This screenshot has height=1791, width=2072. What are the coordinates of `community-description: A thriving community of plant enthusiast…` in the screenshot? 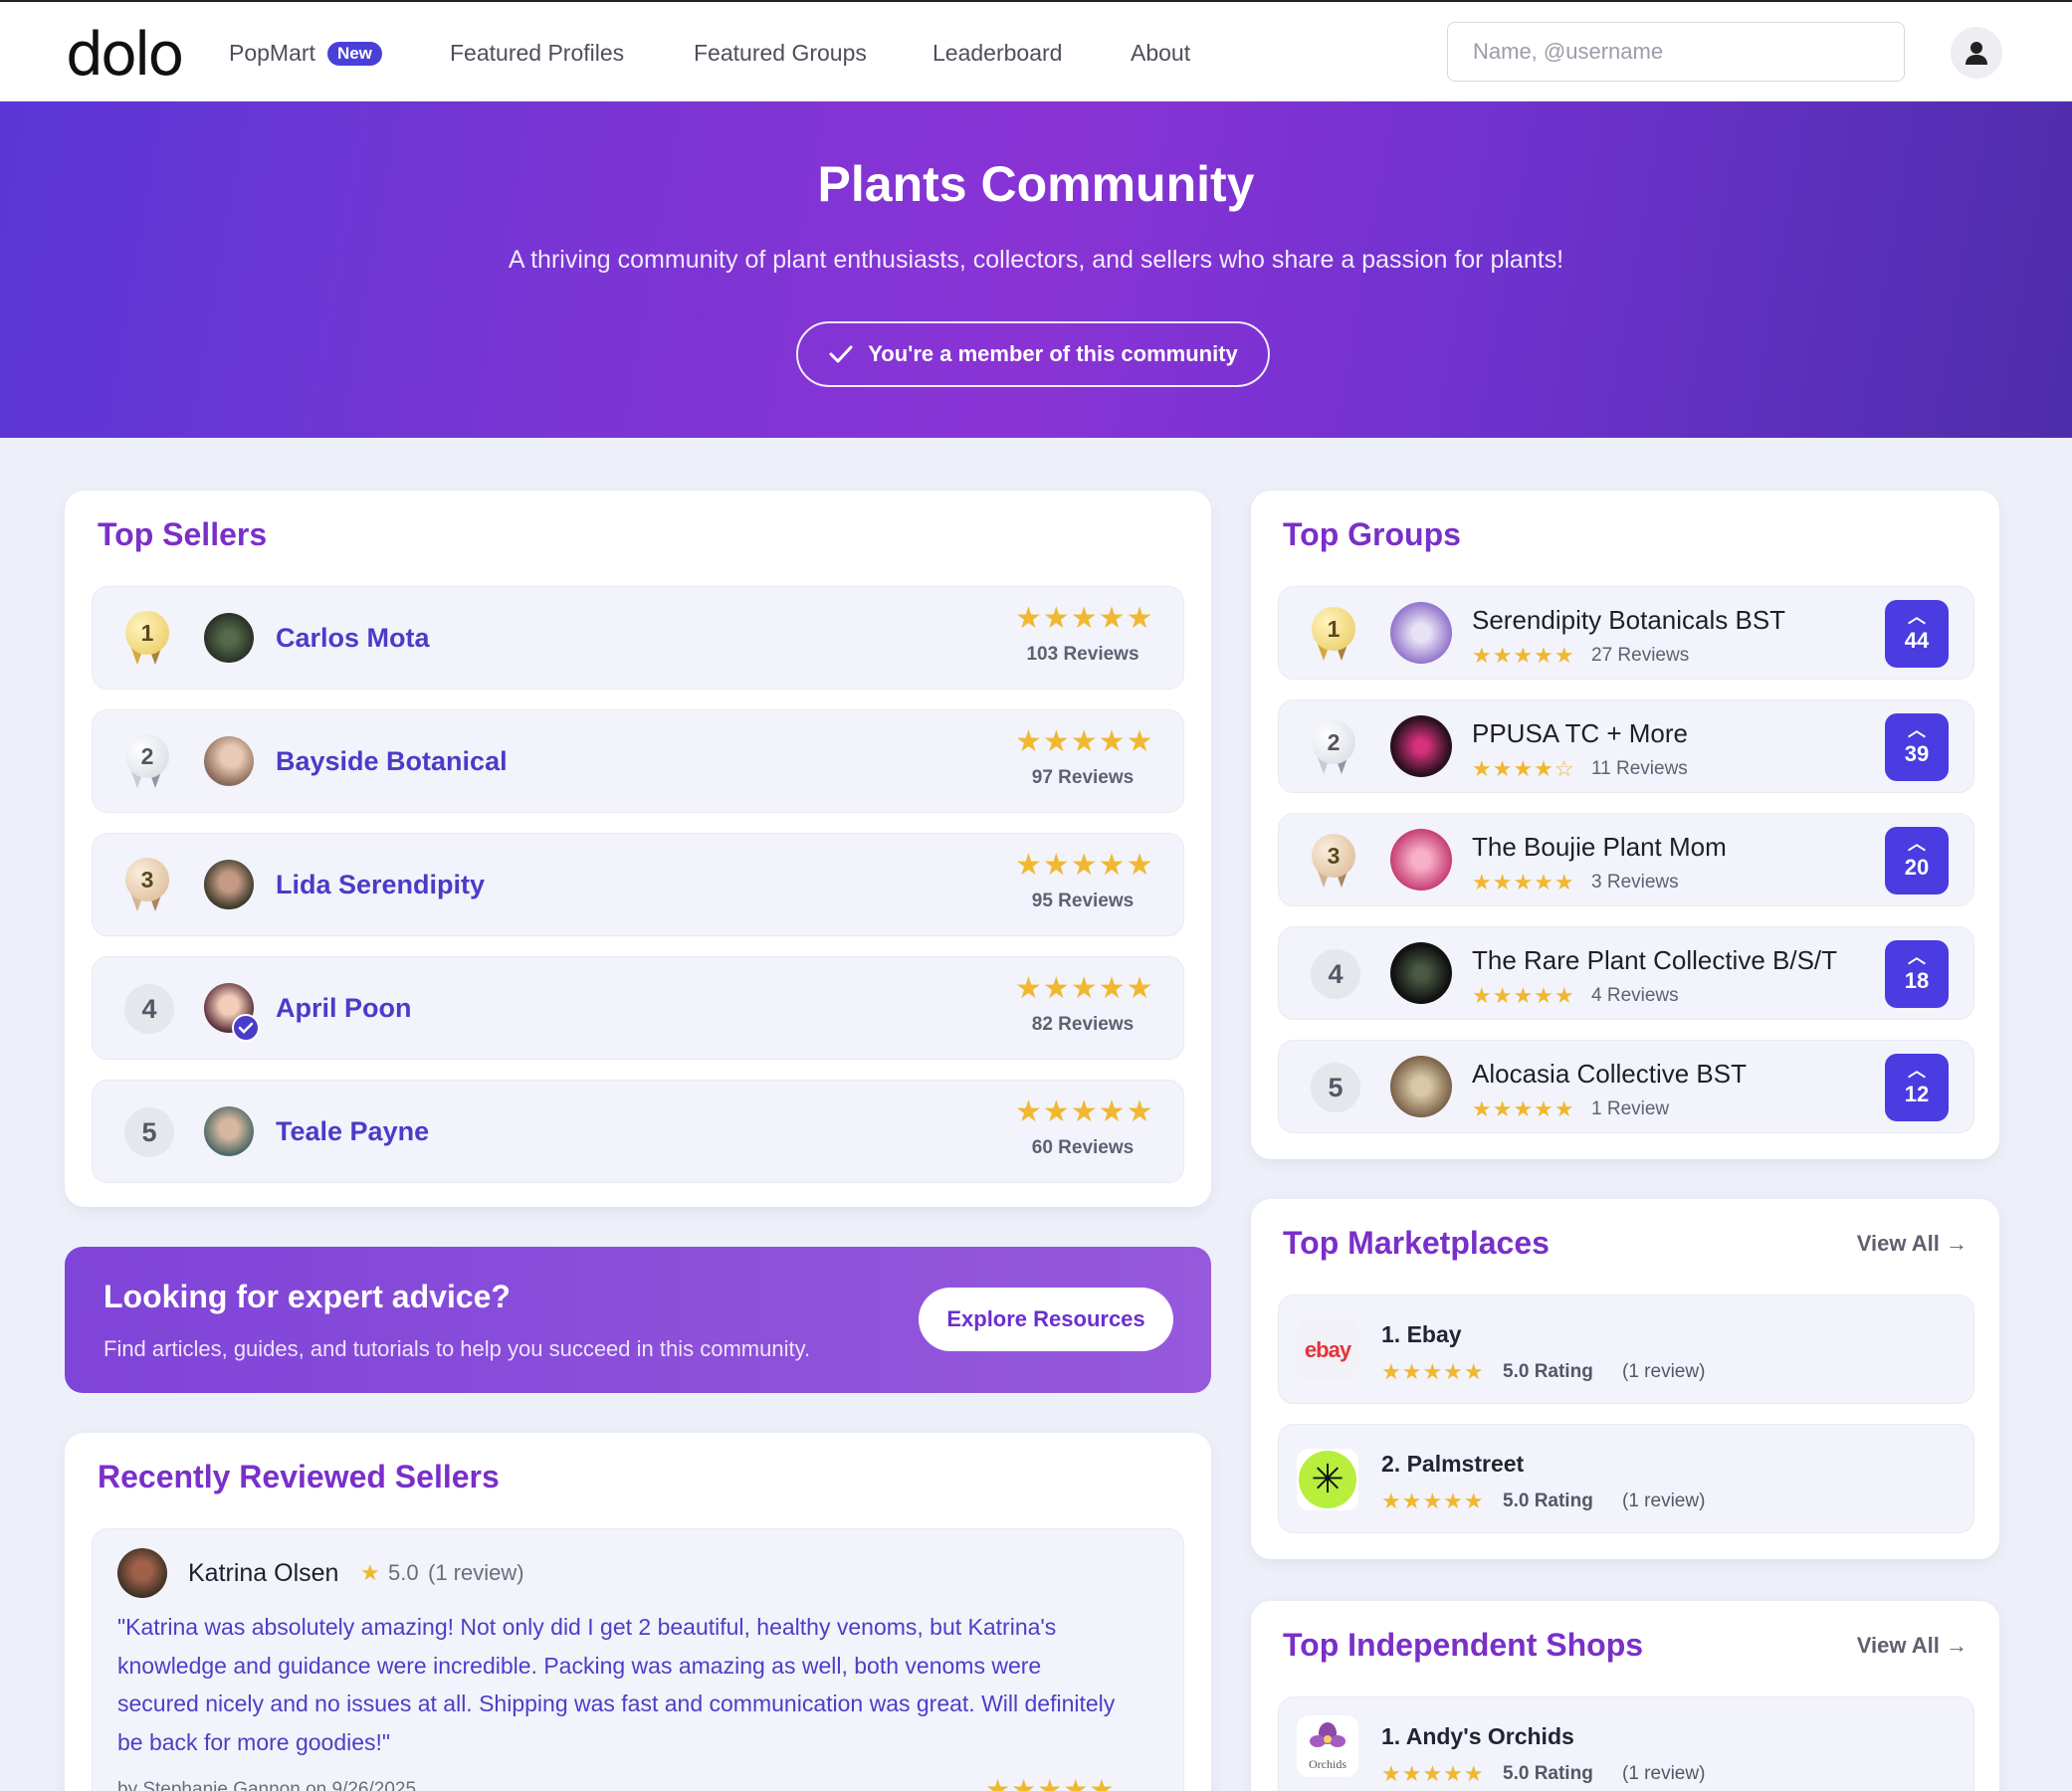 It's located at (1036, 260).